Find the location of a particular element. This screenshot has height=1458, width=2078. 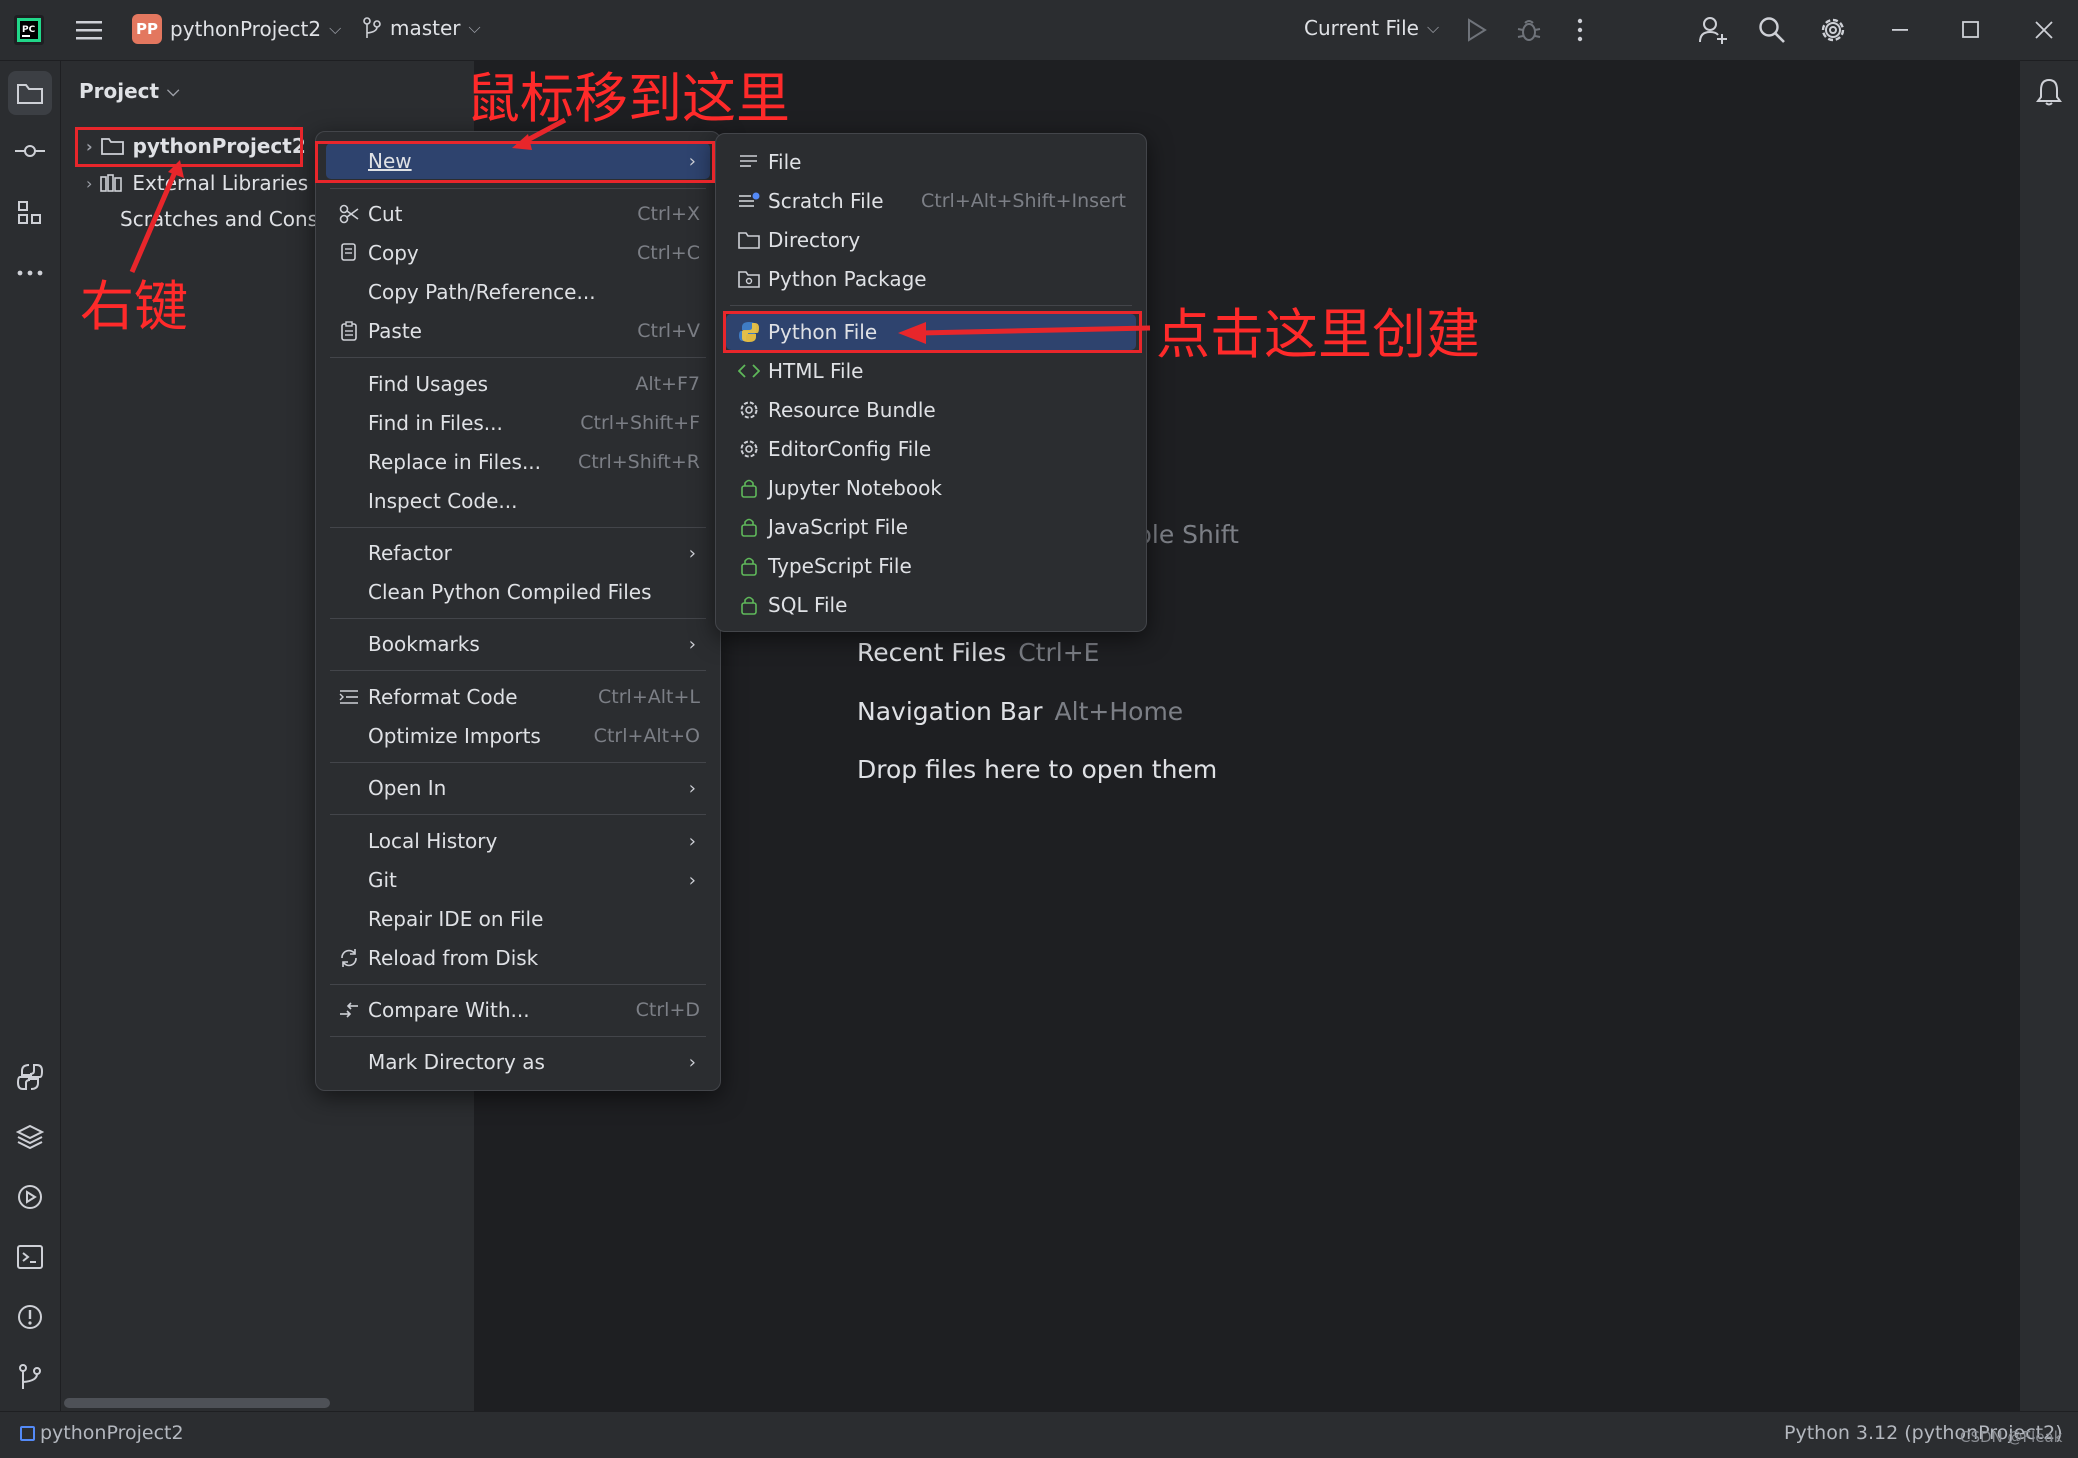

annotation-move-here: 鼠标移到这里 is located at coordinates (628, 98).